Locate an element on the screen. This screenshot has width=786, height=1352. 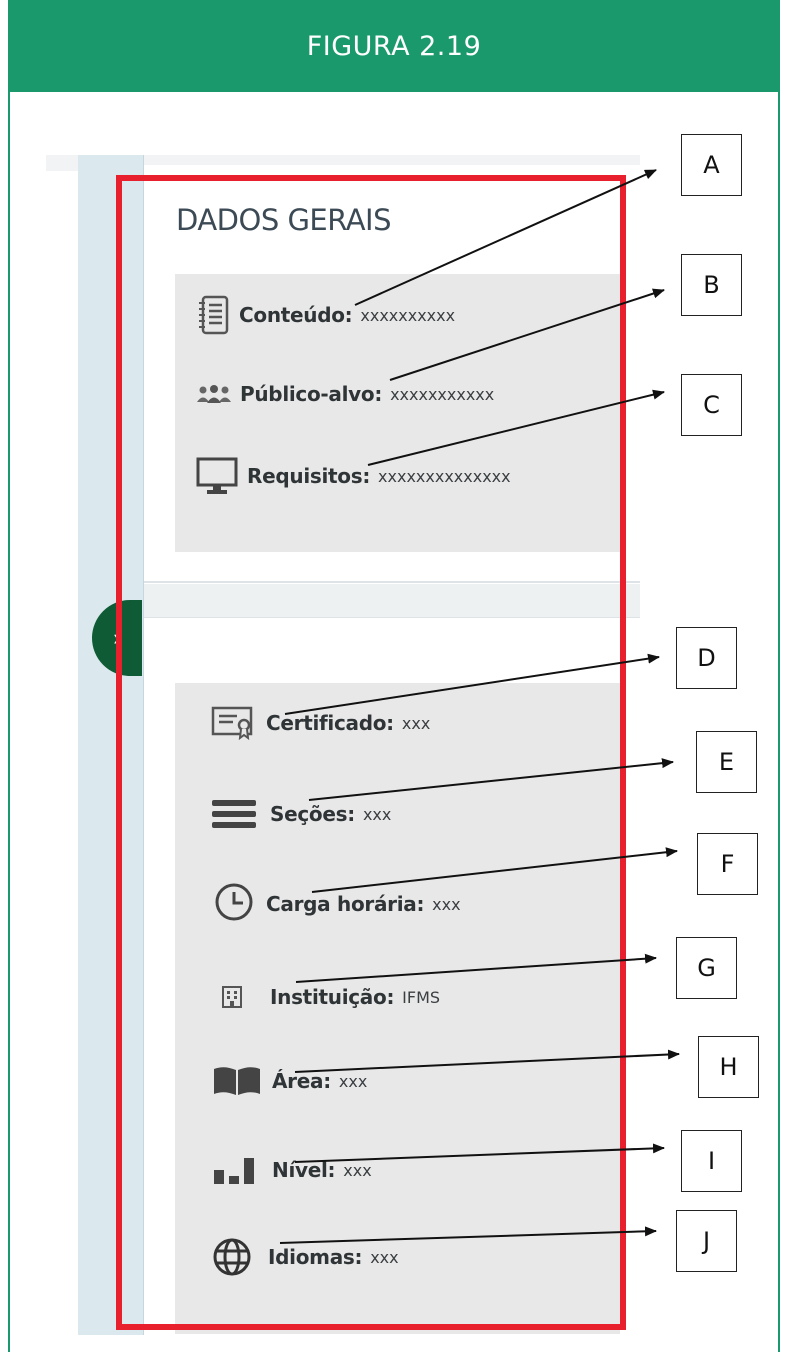
item-value: IFMS is located at coordinates (421, 997).